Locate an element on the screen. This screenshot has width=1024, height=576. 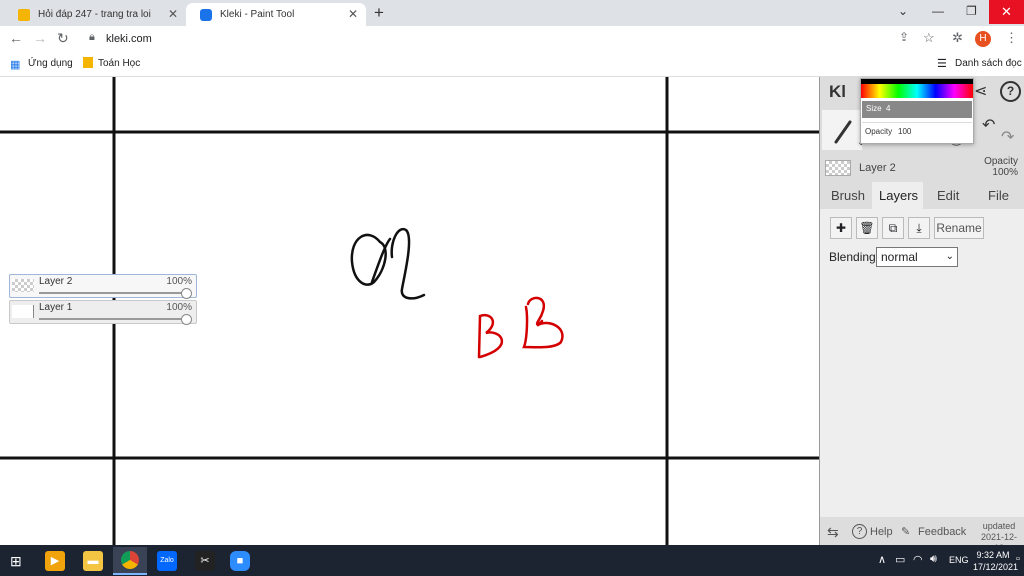
tab-layers: Layers is located at coordinates (898, 195).